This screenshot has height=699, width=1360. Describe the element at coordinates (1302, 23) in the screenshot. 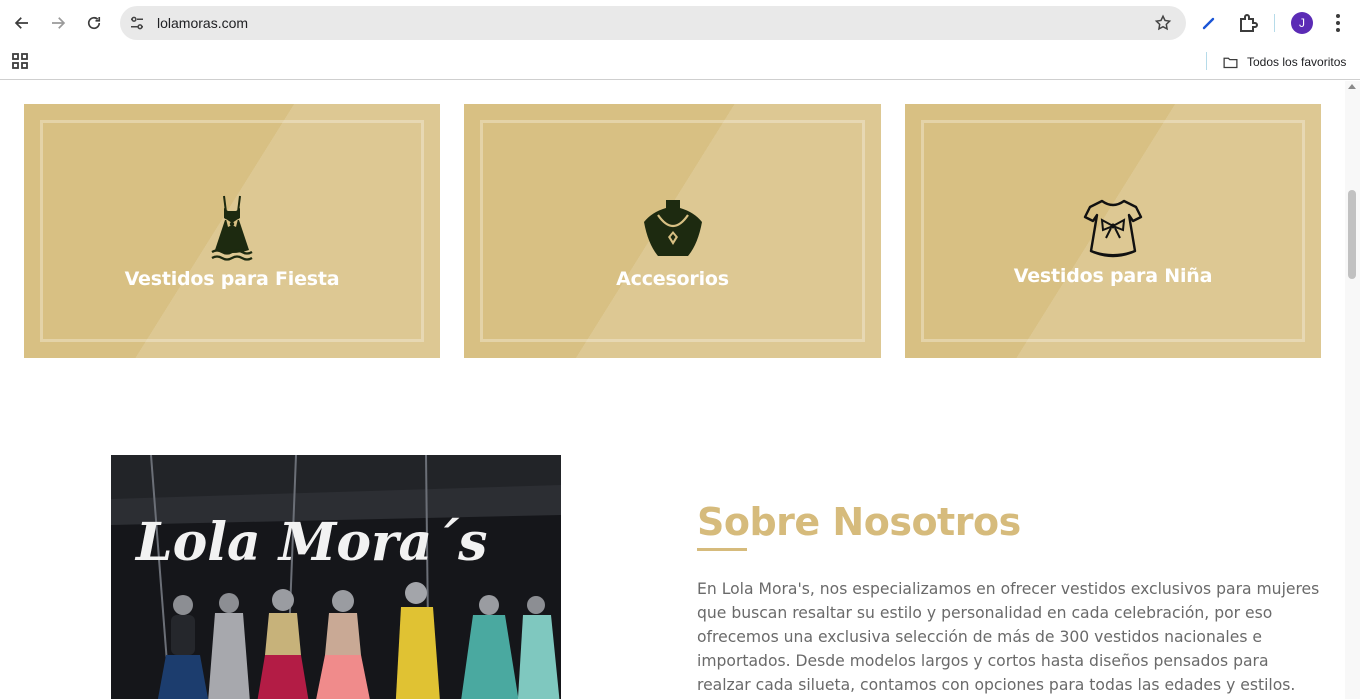

I see `profile-avatar: J` at that location.